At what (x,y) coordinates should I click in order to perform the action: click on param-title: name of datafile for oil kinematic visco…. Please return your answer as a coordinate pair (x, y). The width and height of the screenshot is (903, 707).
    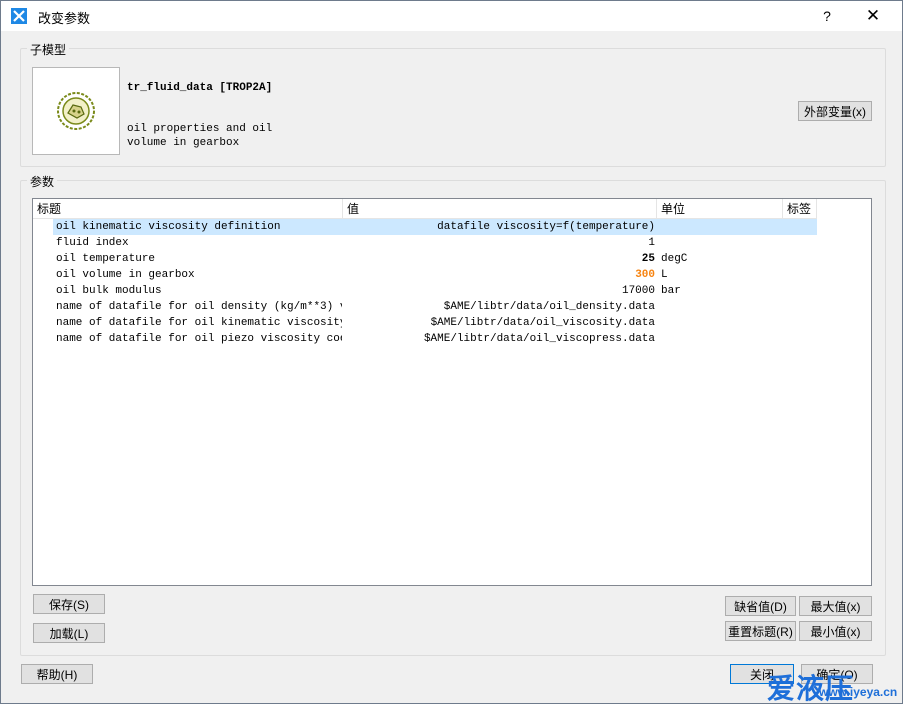
    Looking at the image, I should click on (199, 323).